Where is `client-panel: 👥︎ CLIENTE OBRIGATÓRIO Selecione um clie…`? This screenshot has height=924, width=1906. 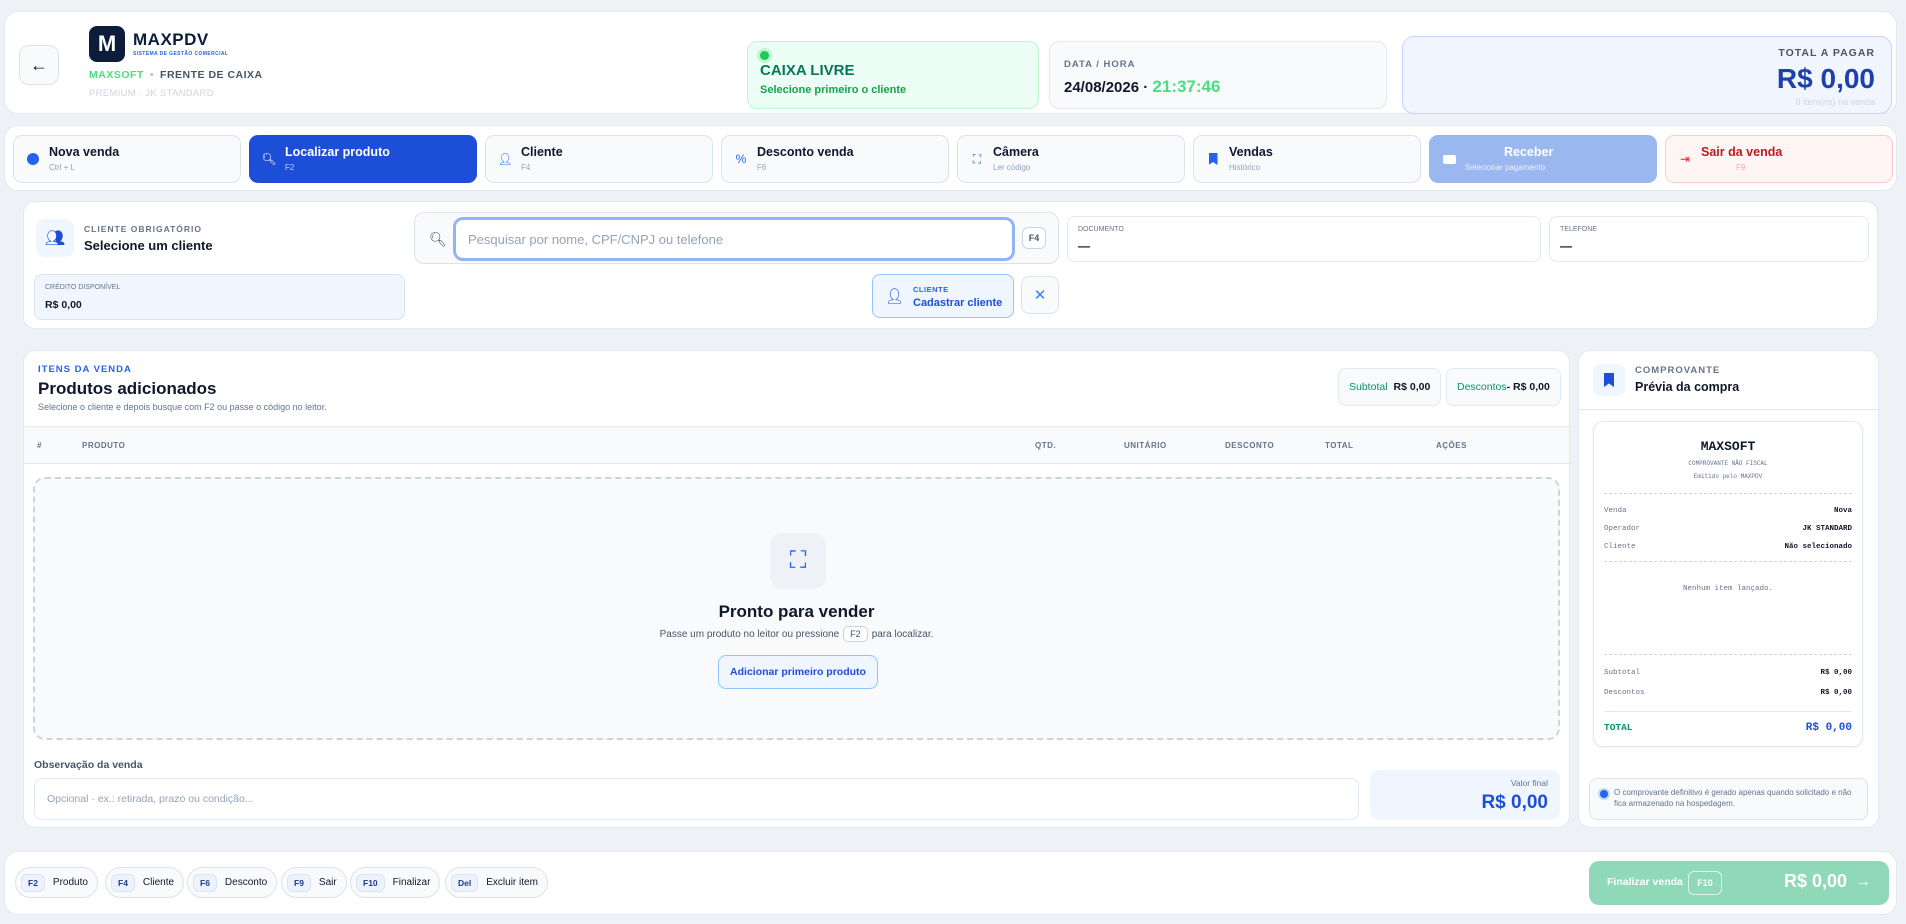
client-panel: 👥︎ CLIENTE OBRIGATÓRIO Selecione um clie… is located at coordinates (950, 265).